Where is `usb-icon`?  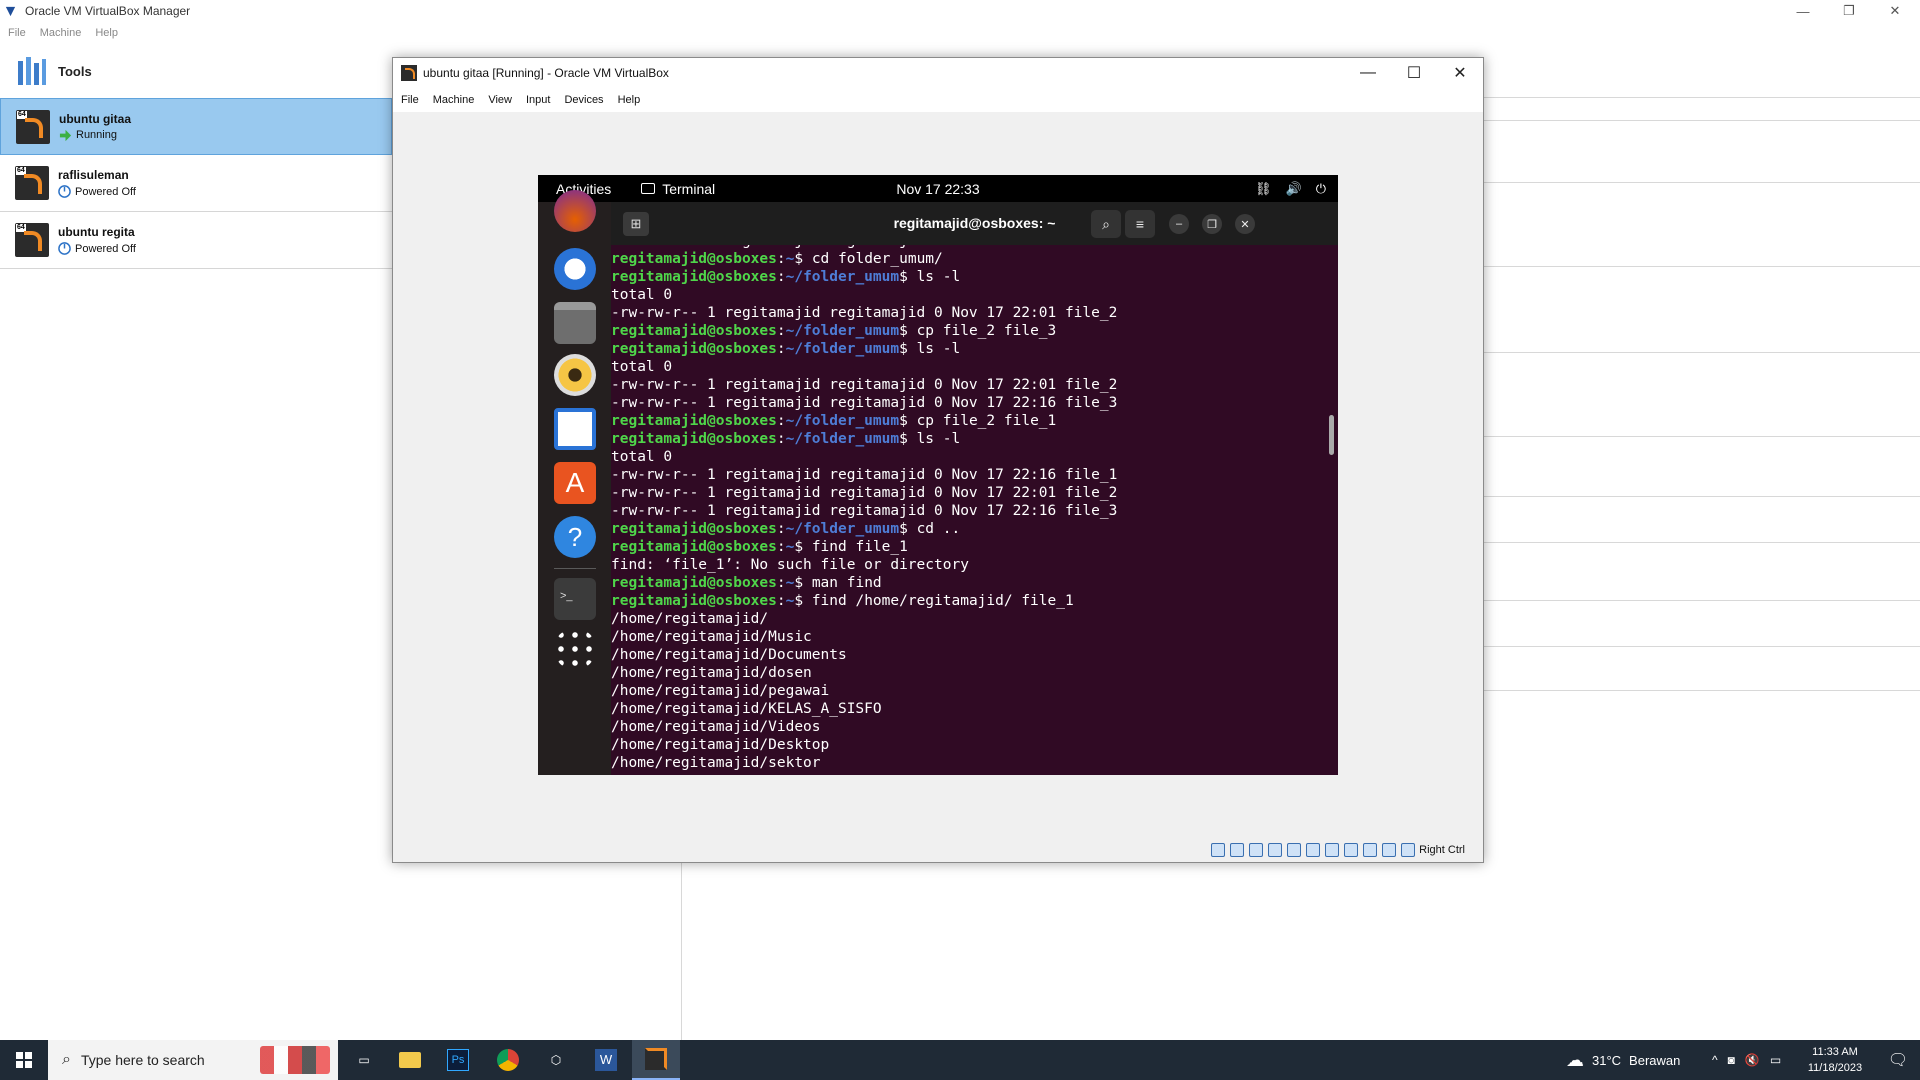 usb-icon is located at coordinates (1294, 850).